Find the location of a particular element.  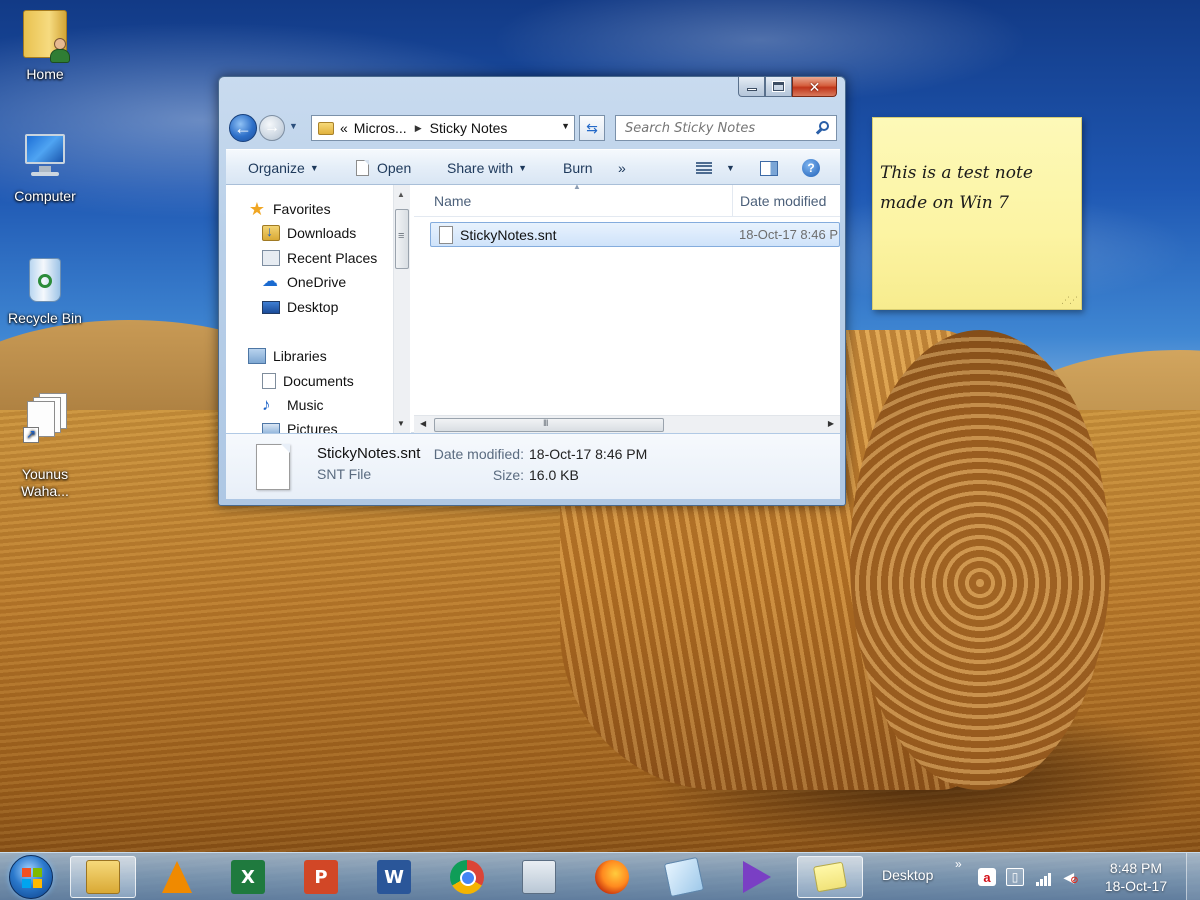

breadcrumb-current: Sticky Notes is located at coordinates (469, 128).